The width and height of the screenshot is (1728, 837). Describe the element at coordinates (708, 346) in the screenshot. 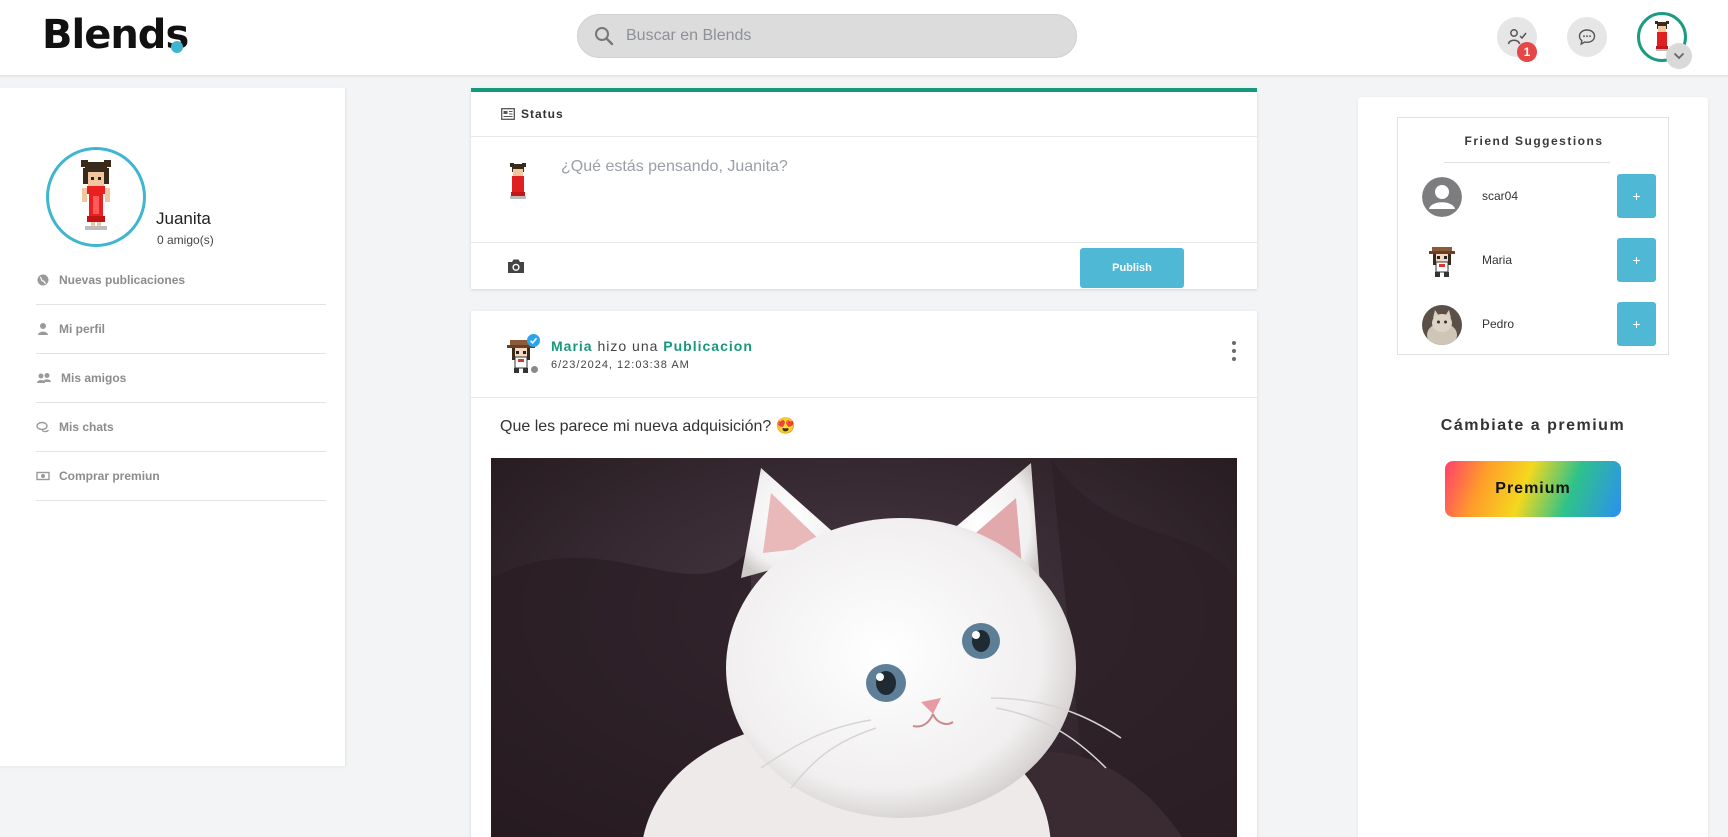

I see `post-type-link: Publicacion` at that location.